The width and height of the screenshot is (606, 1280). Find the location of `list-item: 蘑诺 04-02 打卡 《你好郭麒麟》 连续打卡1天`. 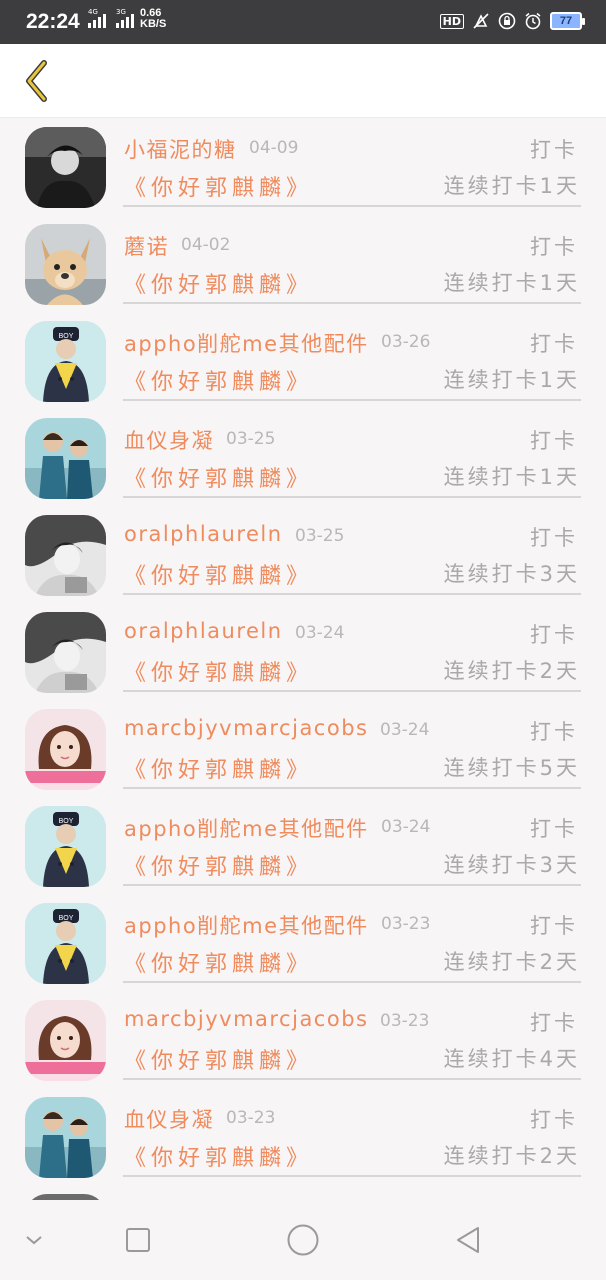

list-item: 蘑诺 04-02 打卡 《你好郭麒麟》 连续打卡1天 is located at coordinates (303, 263).